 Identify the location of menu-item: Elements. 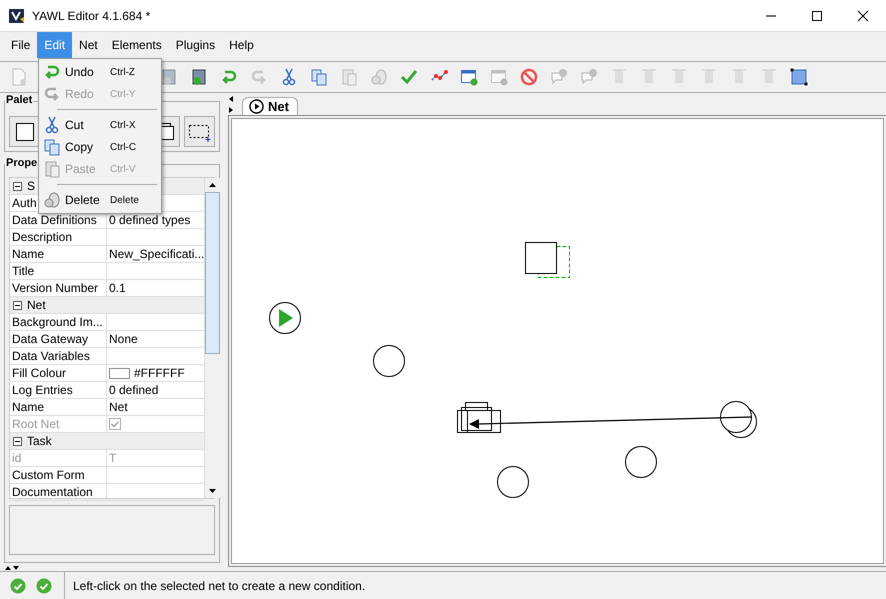
(136, 45).